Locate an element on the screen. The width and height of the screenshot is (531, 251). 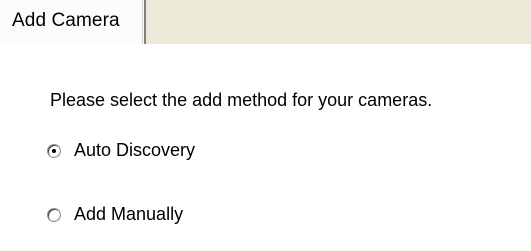
tab-add-camera: Add Camera is located at coordinates (73, 22).